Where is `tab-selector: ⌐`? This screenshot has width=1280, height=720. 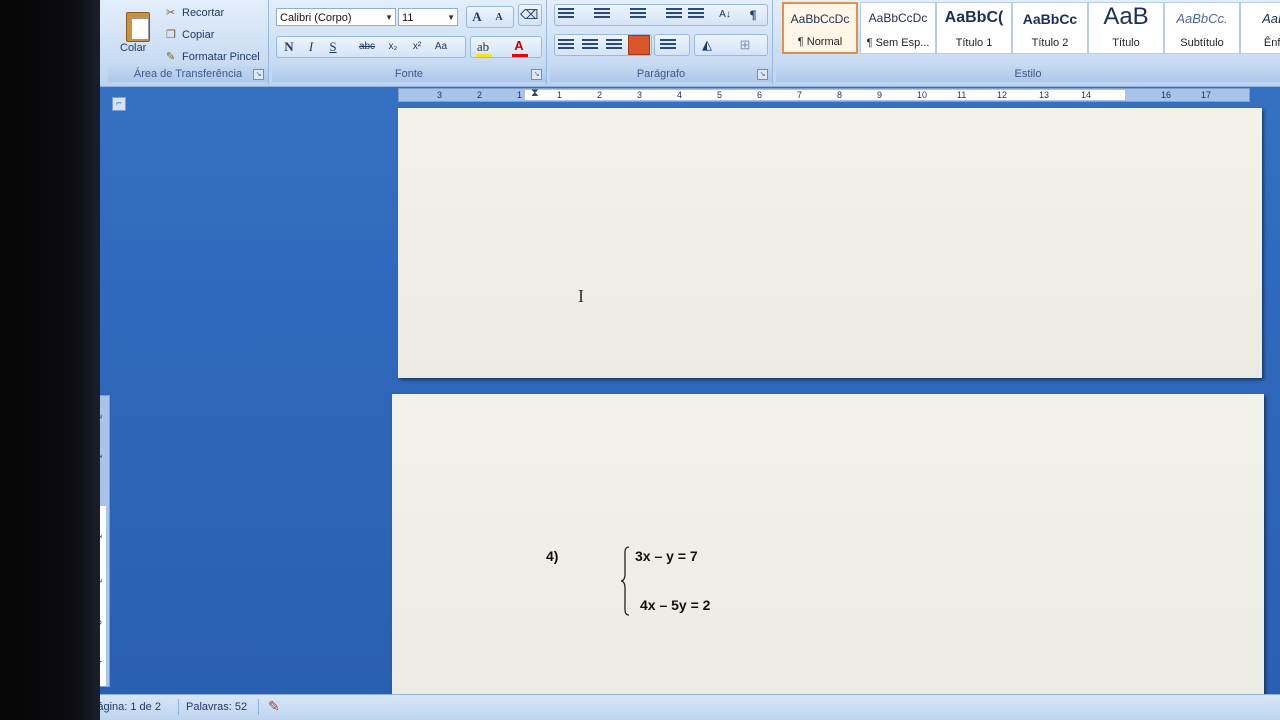
tab-selector: ⌐ is located at coordinates (119, 104).